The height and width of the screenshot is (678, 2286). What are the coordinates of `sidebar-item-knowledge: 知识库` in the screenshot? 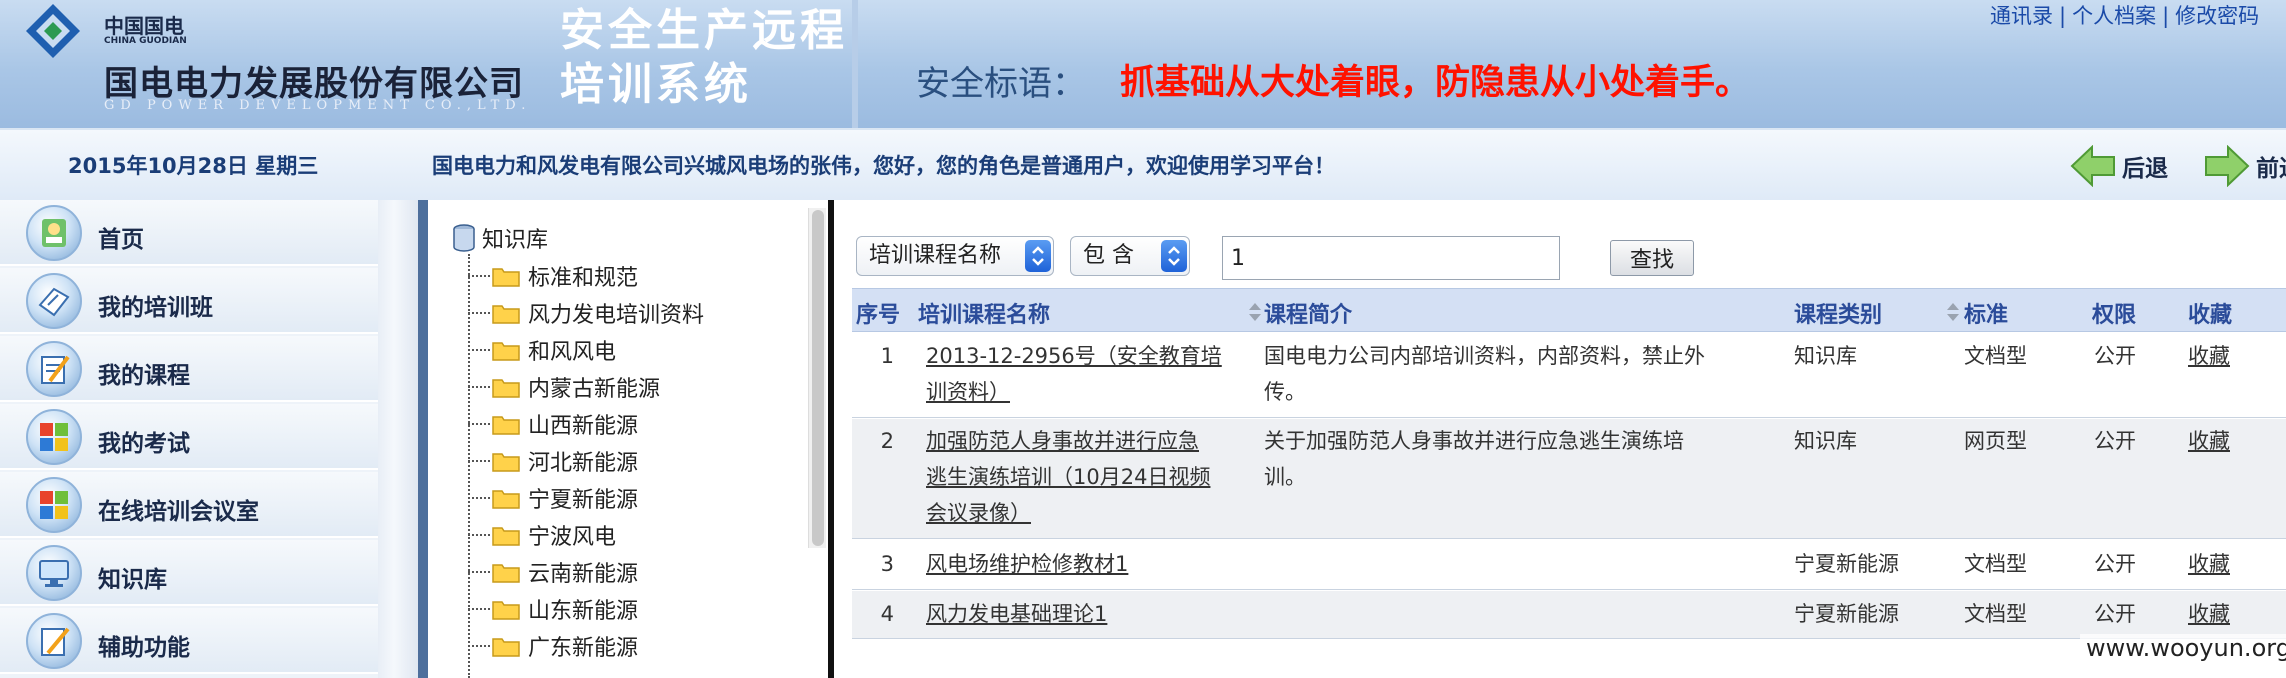 It's located at (189, 573).